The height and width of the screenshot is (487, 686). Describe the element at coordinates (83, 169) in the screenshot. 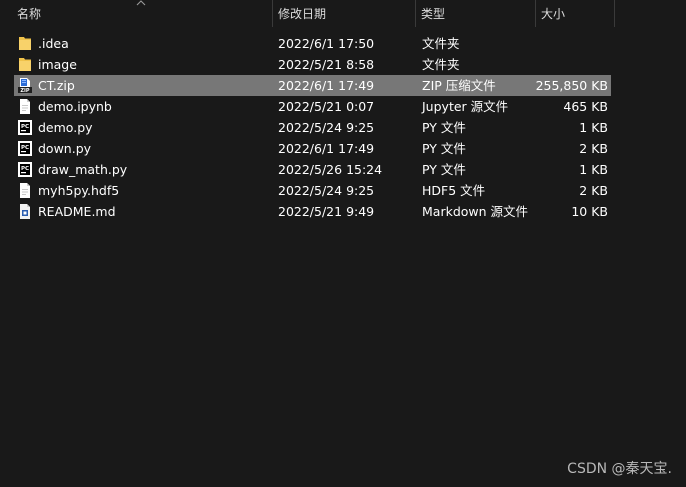

I see `file-name: draw_math.py` at that location.